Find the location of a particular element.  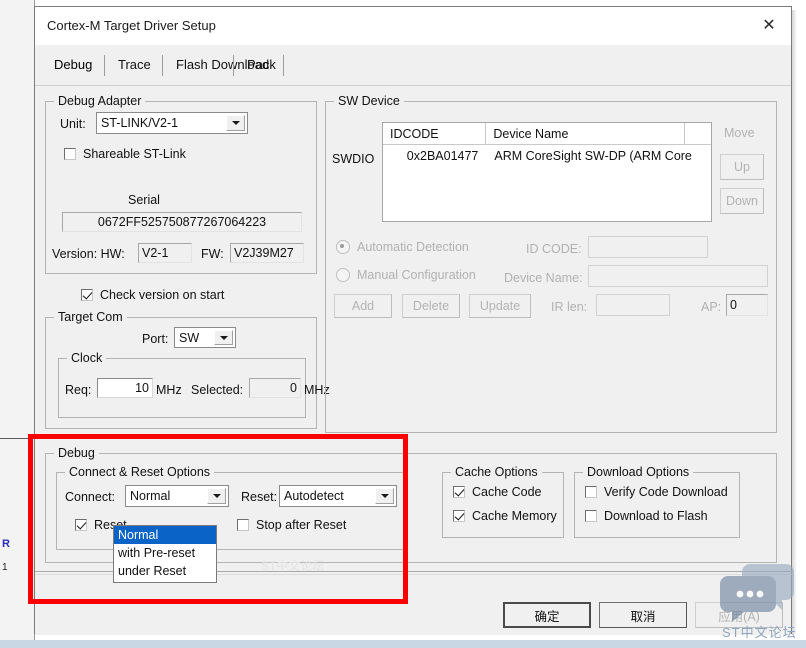

verify-code-download-checkbox: Verify Code Download is located at coordinates (656, 492).